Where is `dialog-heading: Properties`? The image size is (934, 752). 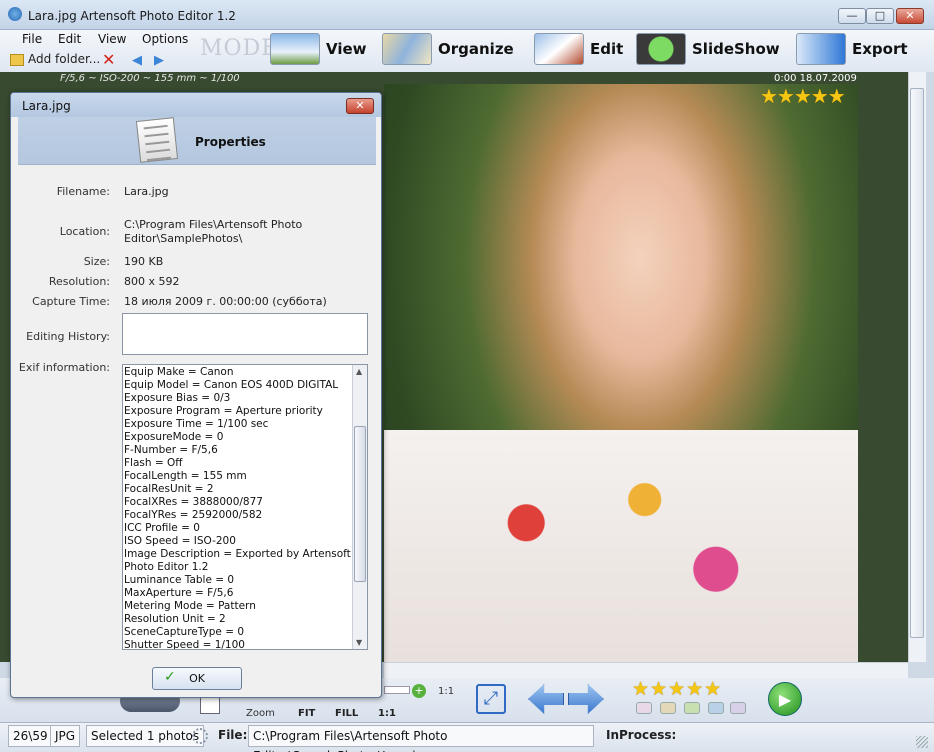 dialog-heading: Properties is located at coordinates (230, 142).